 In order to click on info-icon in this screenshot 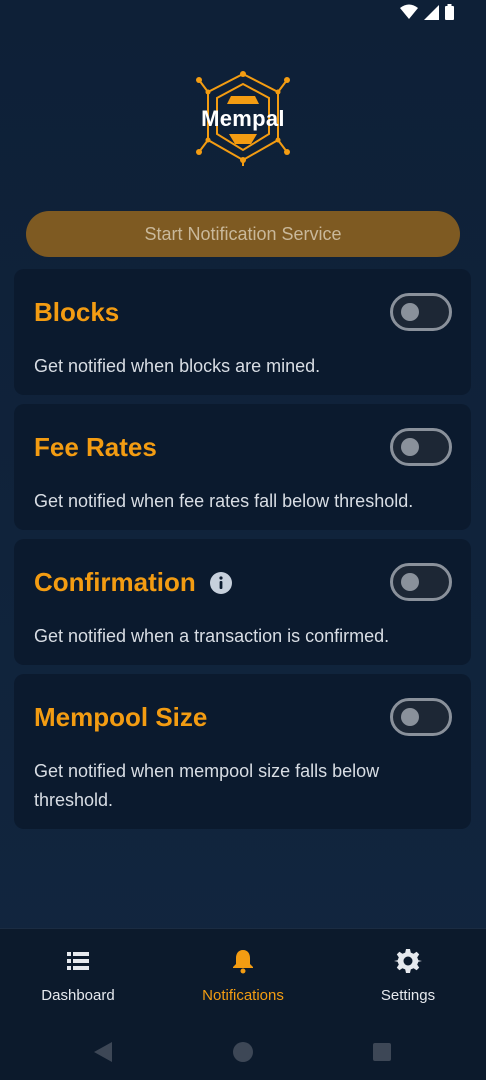, I will do `click(220, 582)`.